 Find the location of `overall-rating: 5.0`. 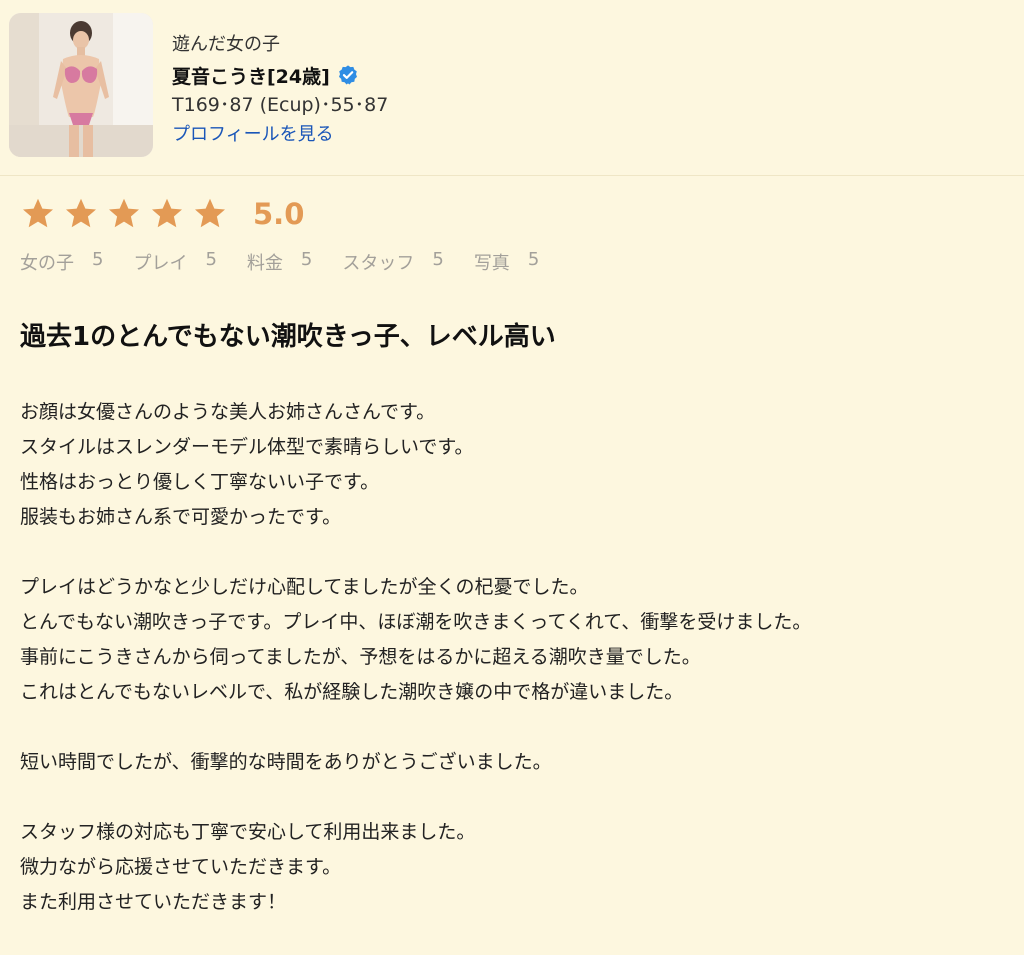

overall-rating: 5.0 is located at coordinates (162, 214).